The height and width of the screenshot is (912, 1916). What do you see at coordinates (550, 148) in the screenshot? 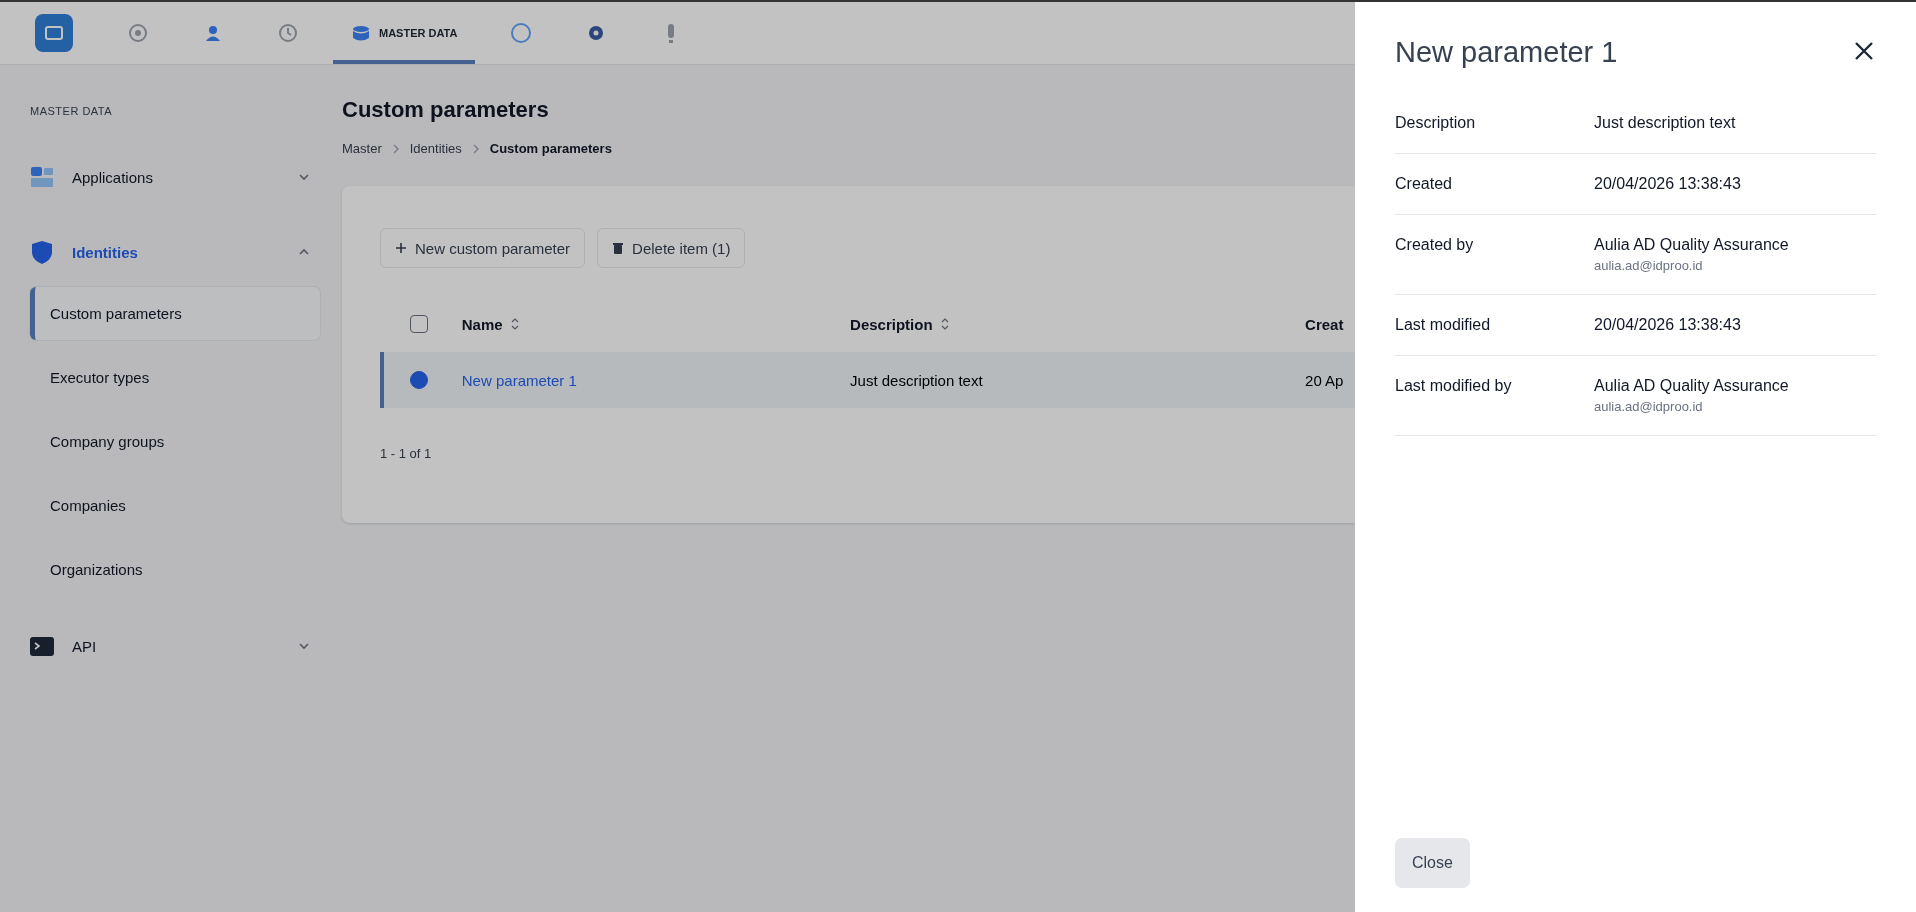
I see `breadcrumb-current: Custom parameters` at bounding box center [550, 148].